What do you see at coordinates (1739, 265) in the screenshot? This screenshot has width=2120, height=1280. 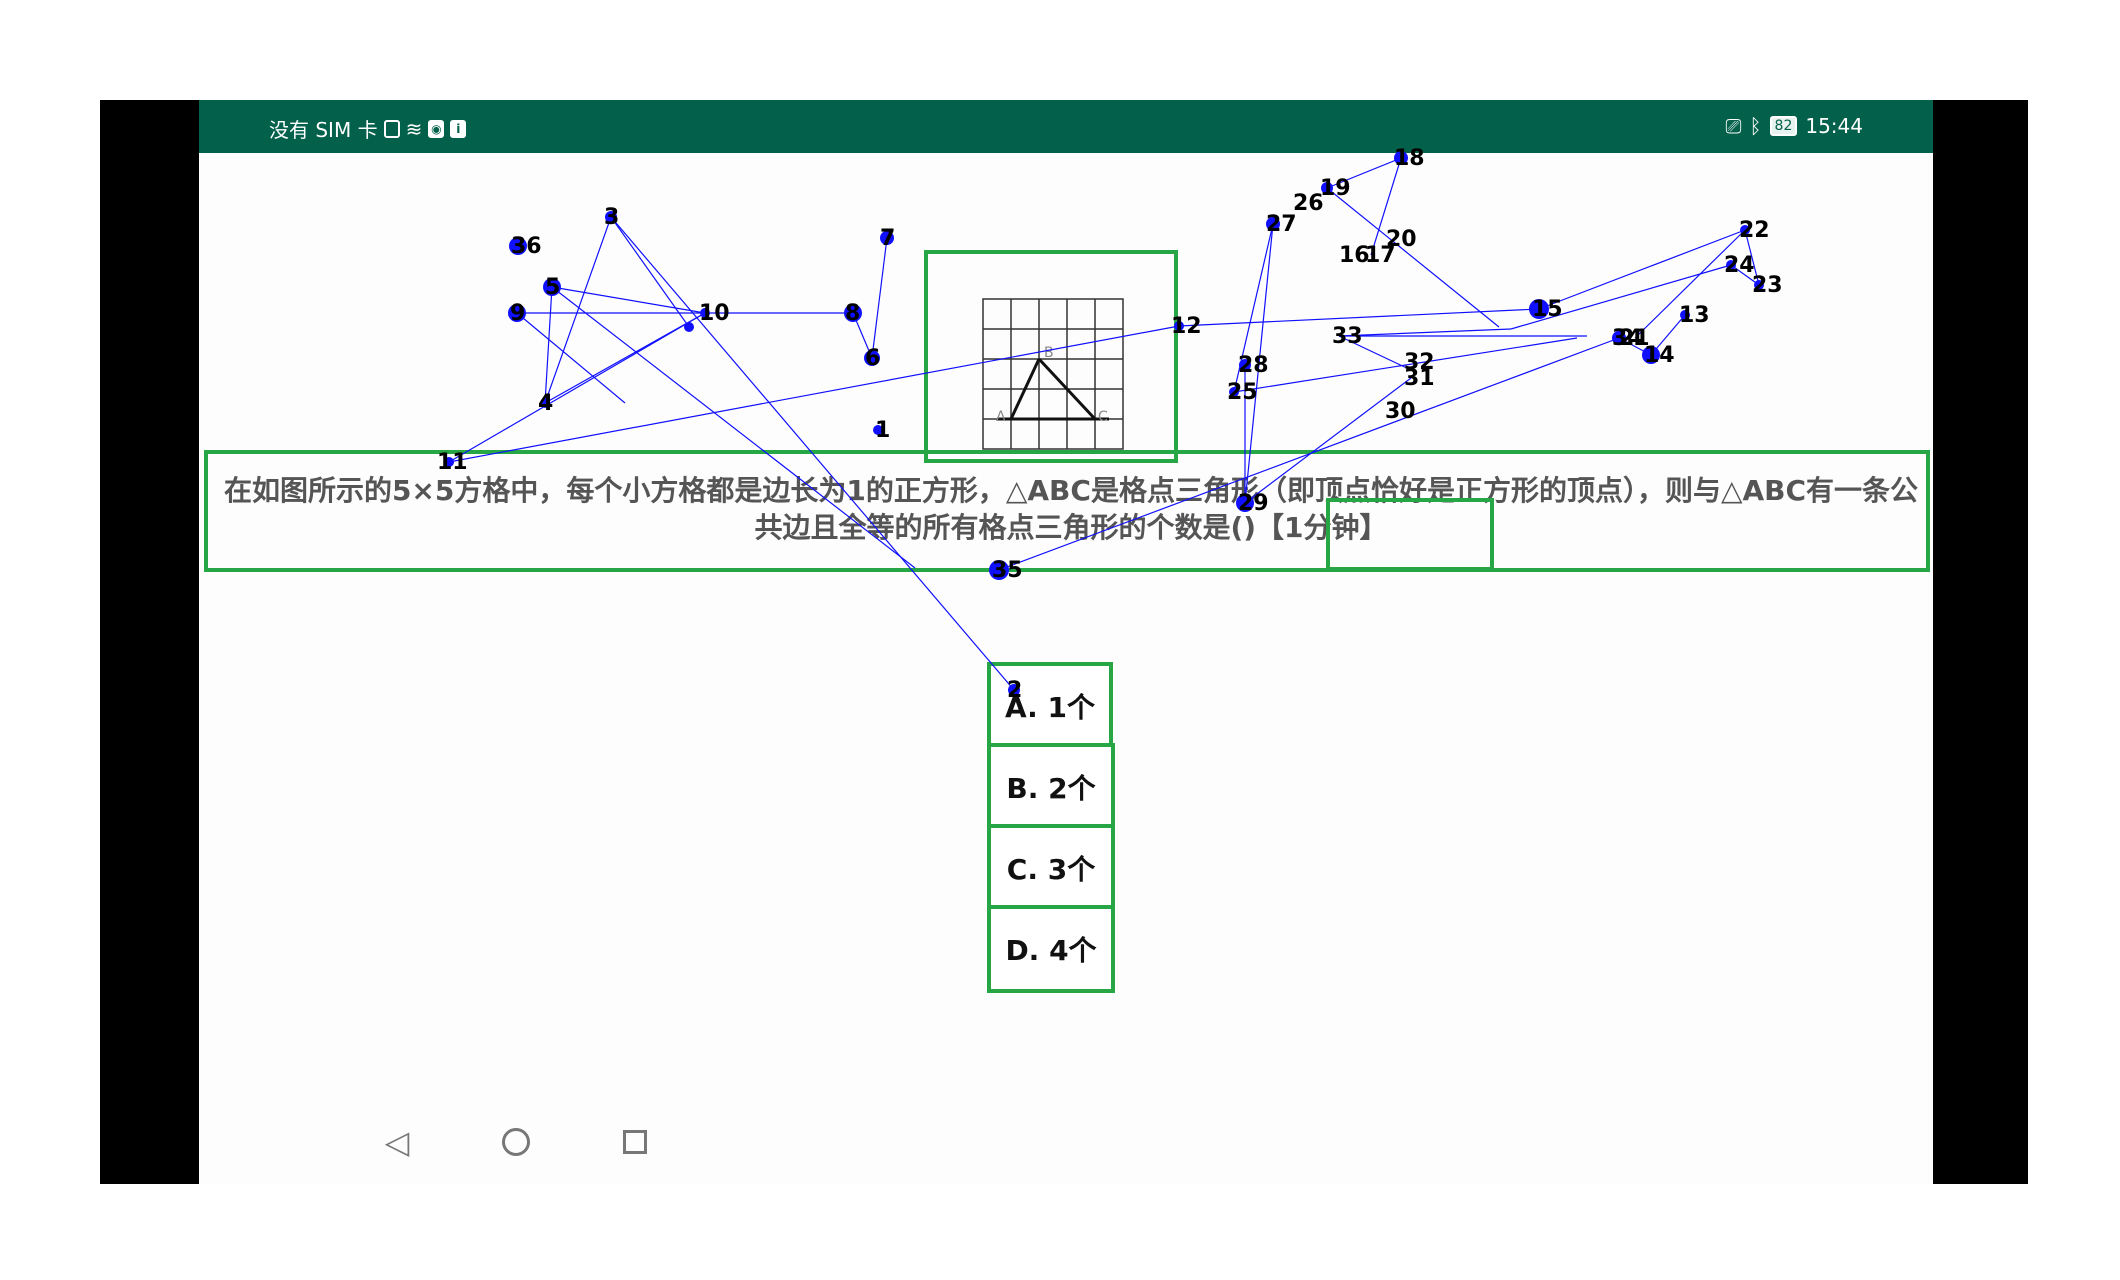 I see `marker-label: 24` at bounding box center [1739, 265].